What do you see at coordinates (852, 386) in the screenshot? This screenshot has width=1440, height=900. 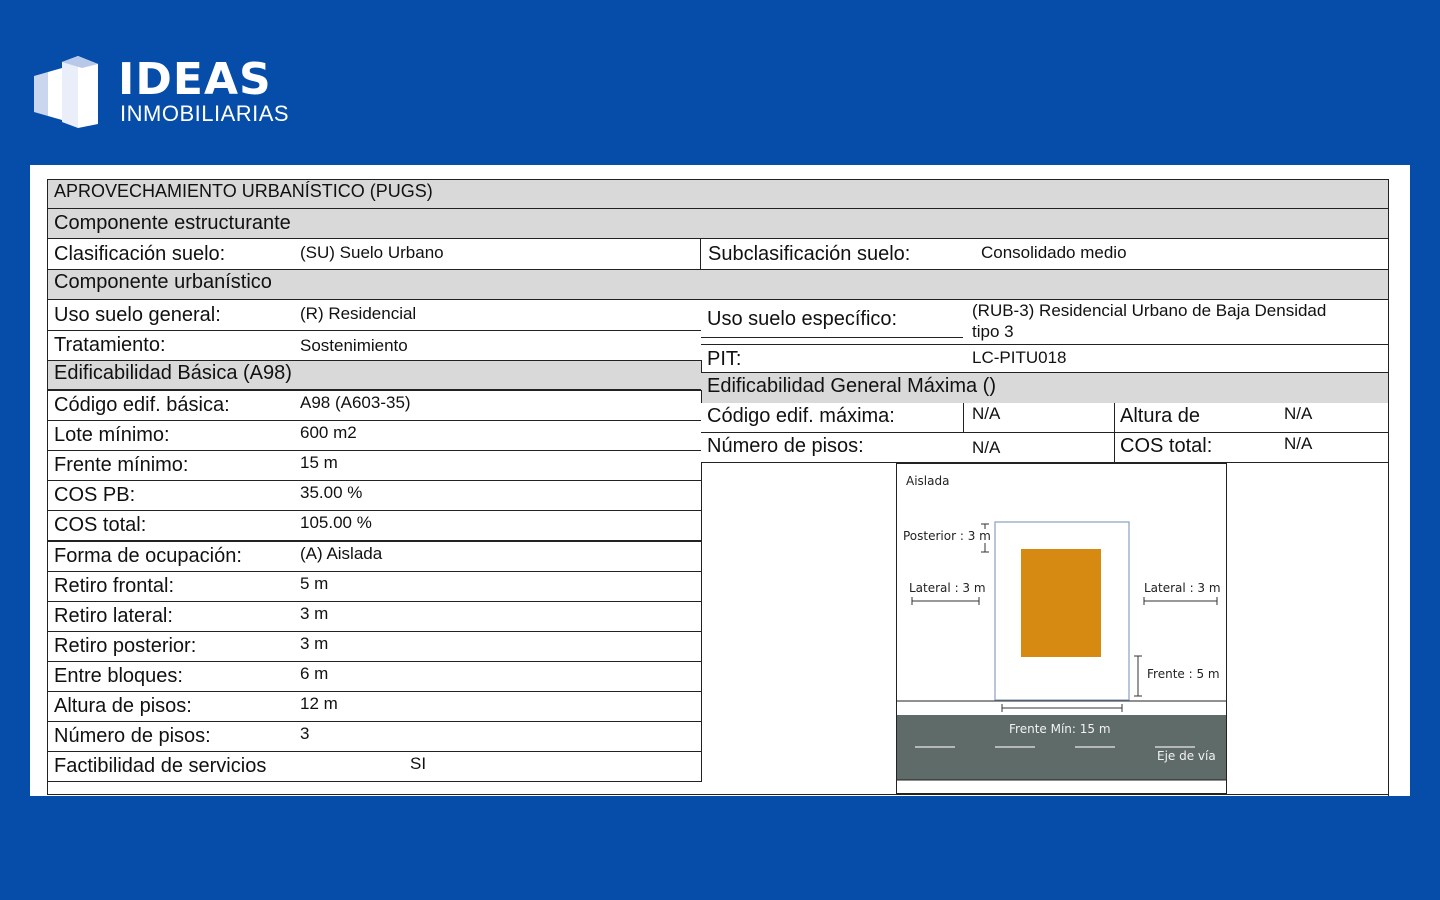 I see `edif-general-title: Edificabilidad General Máxima ()` at bounding box center [852, 386].